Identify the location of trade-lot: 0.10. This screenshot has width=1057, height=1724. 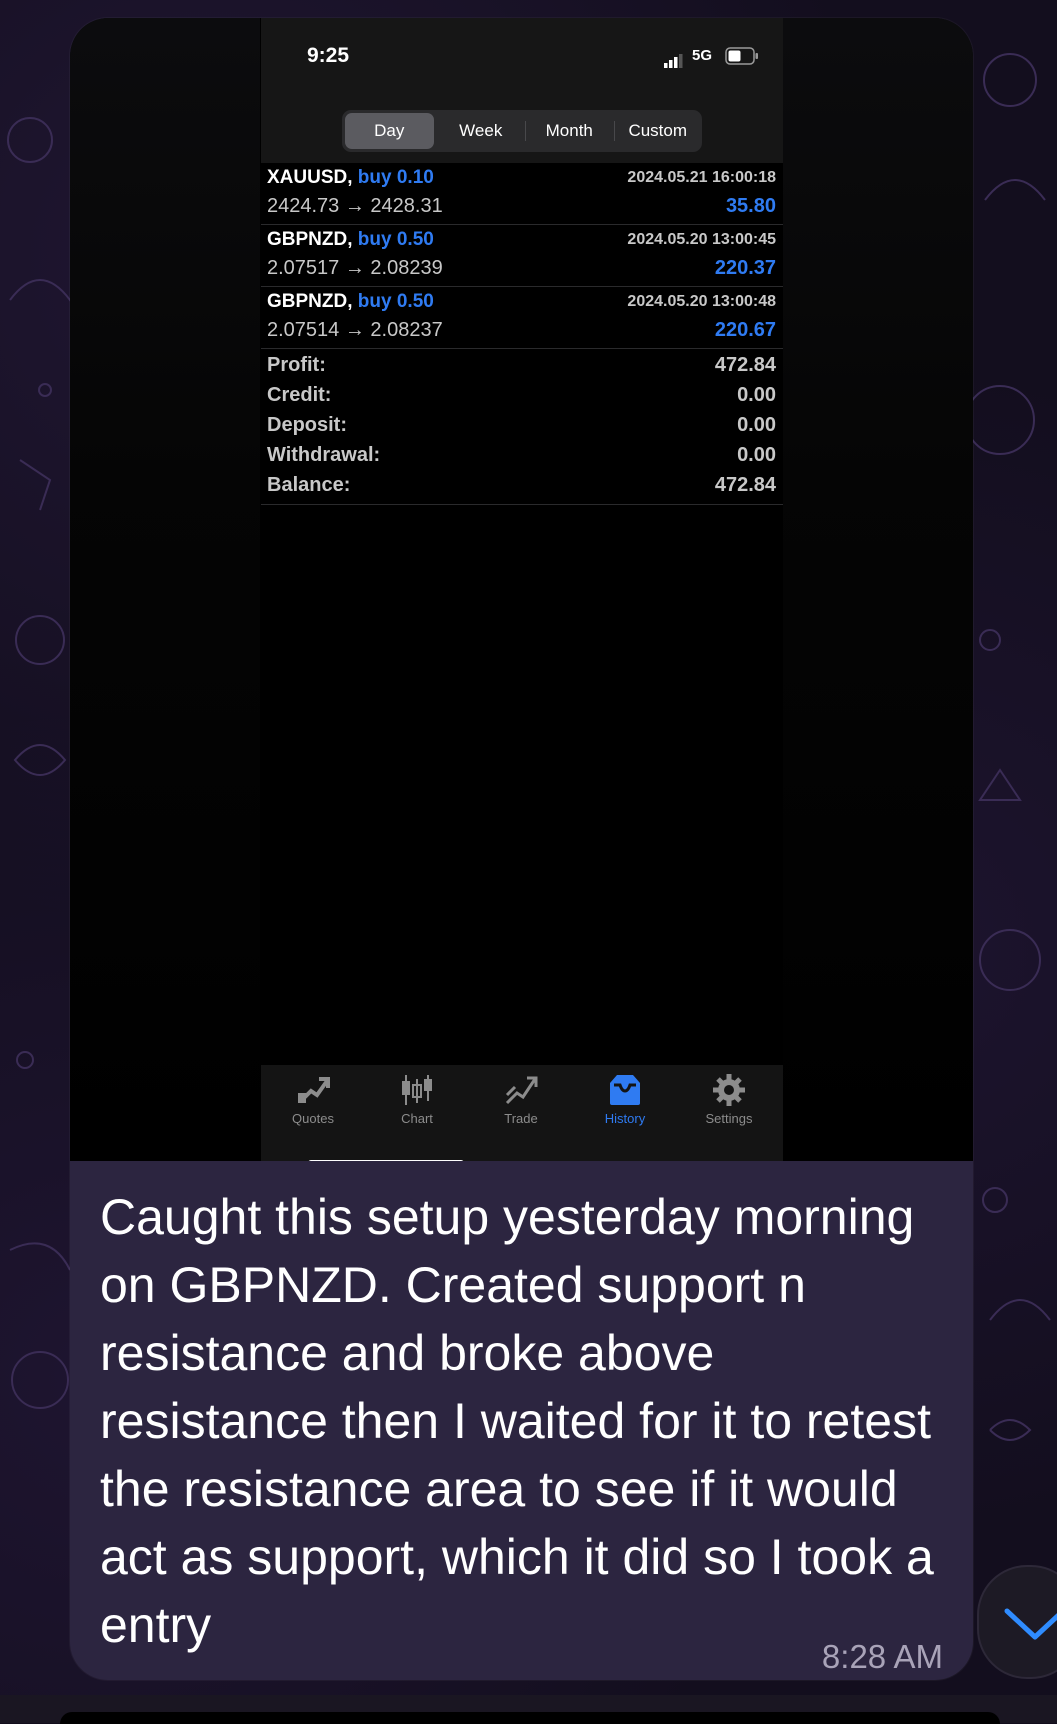
(415, 177).